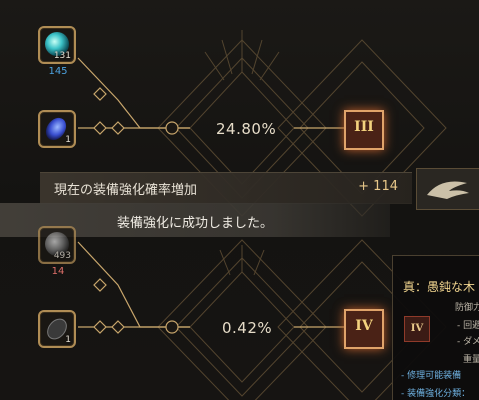 The image size is (479, 400). Describe the element at coordinates (468, 342) in the screenshot. I see `tooltip-line: - ダメ` at that location.